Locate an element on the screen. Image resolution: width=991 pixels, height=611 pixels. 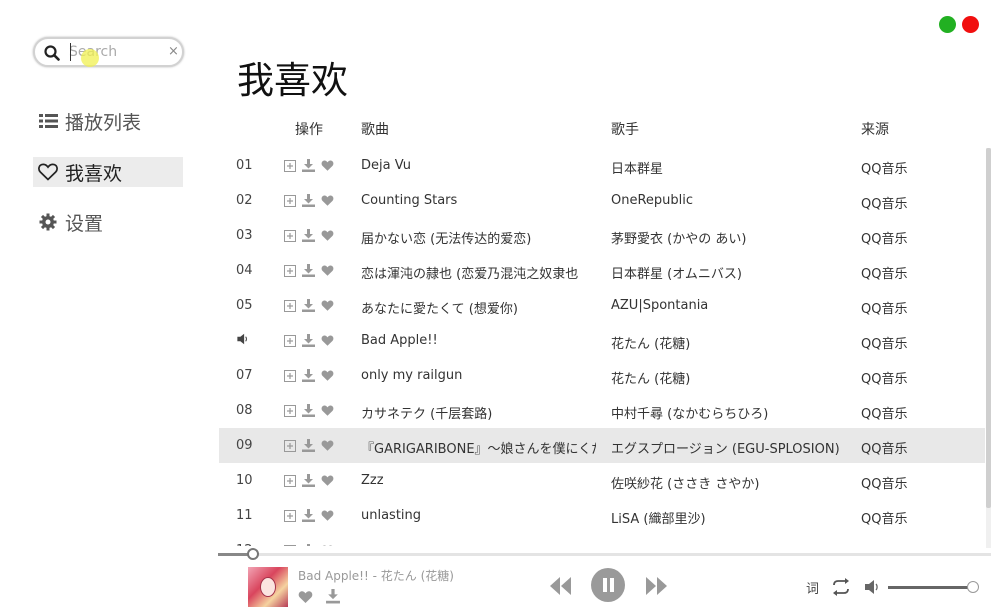
header-song: 歌曲 is located at coordinates (375, 129).